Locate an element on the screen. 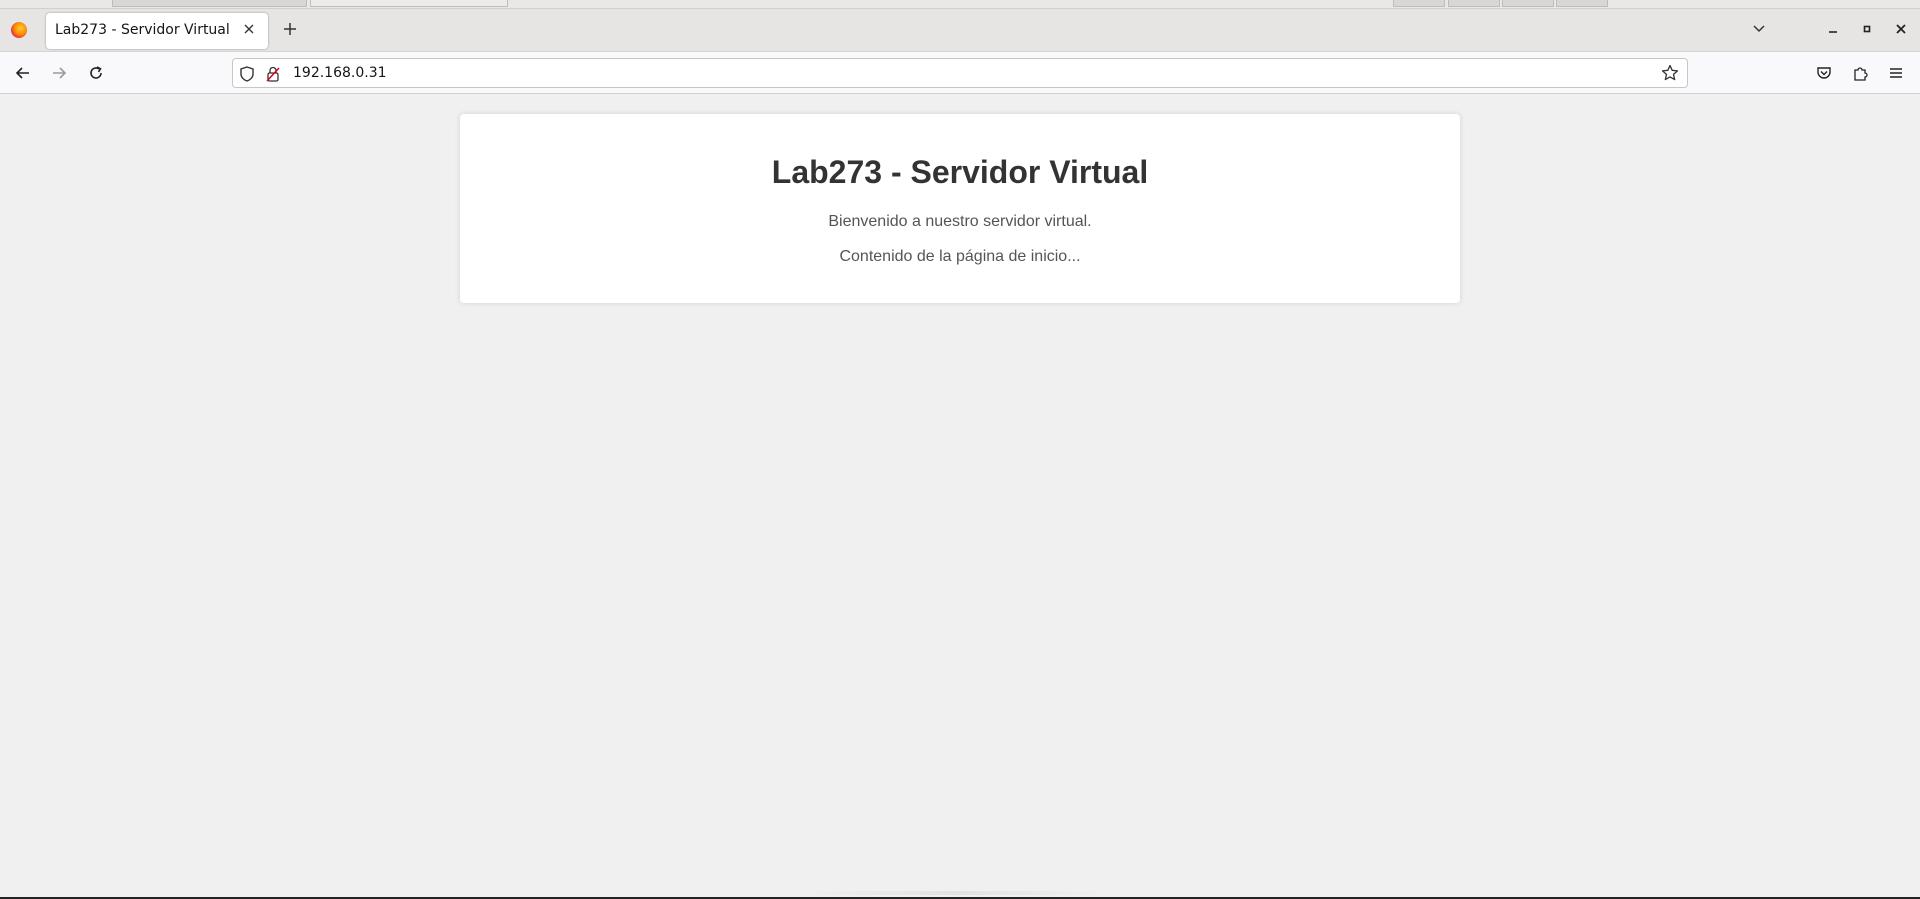 This screenshot has height=899, width=1920. close-window-icon is located at coordinates (1901, 31).